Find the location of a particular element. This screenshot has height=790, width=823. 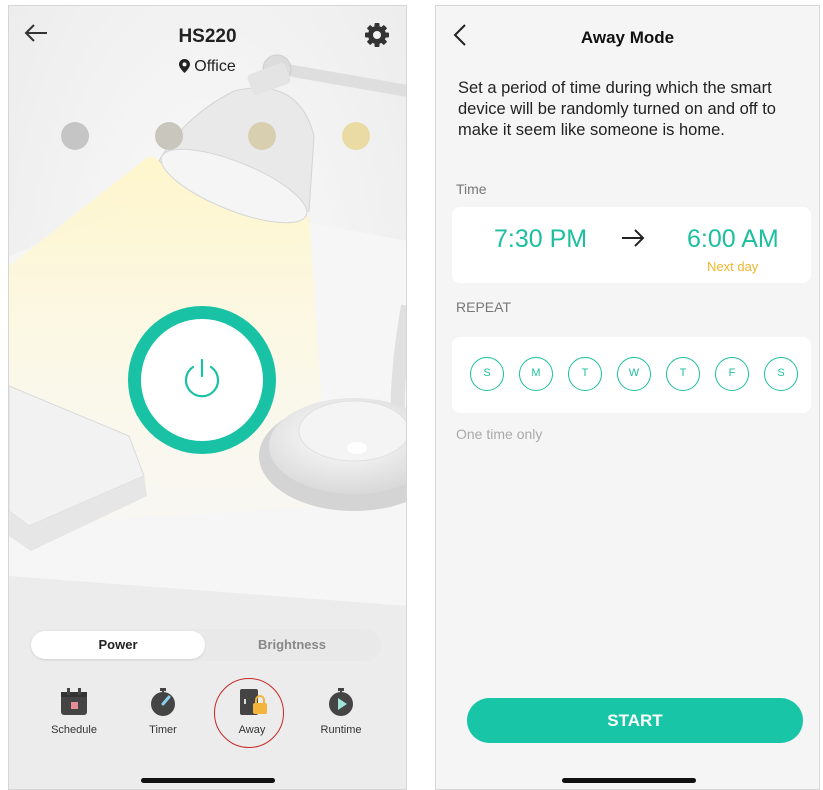

timer-label: Timer is located at coordinates (163, 730).